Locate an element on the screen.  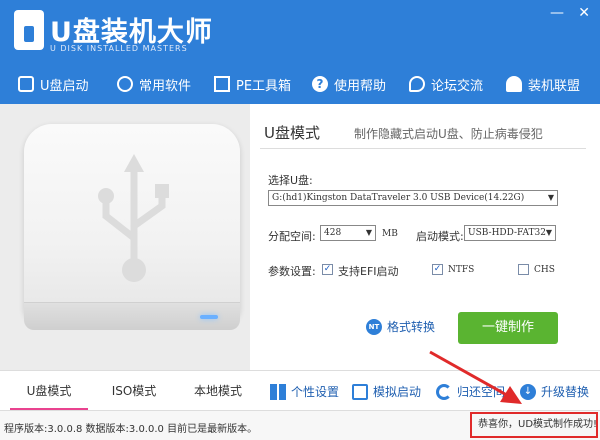
people-icon is located at coordinates (514, 84).